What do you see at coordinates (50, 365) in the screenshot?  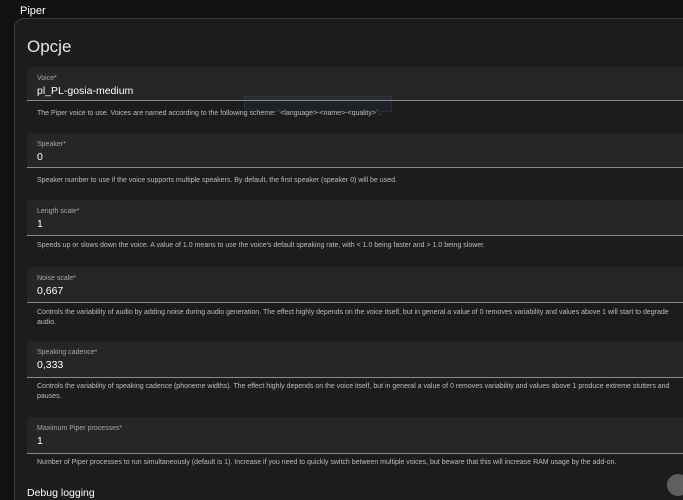 I see `speaking-cadence-value: 0,333` at bounding box center [50, 365].